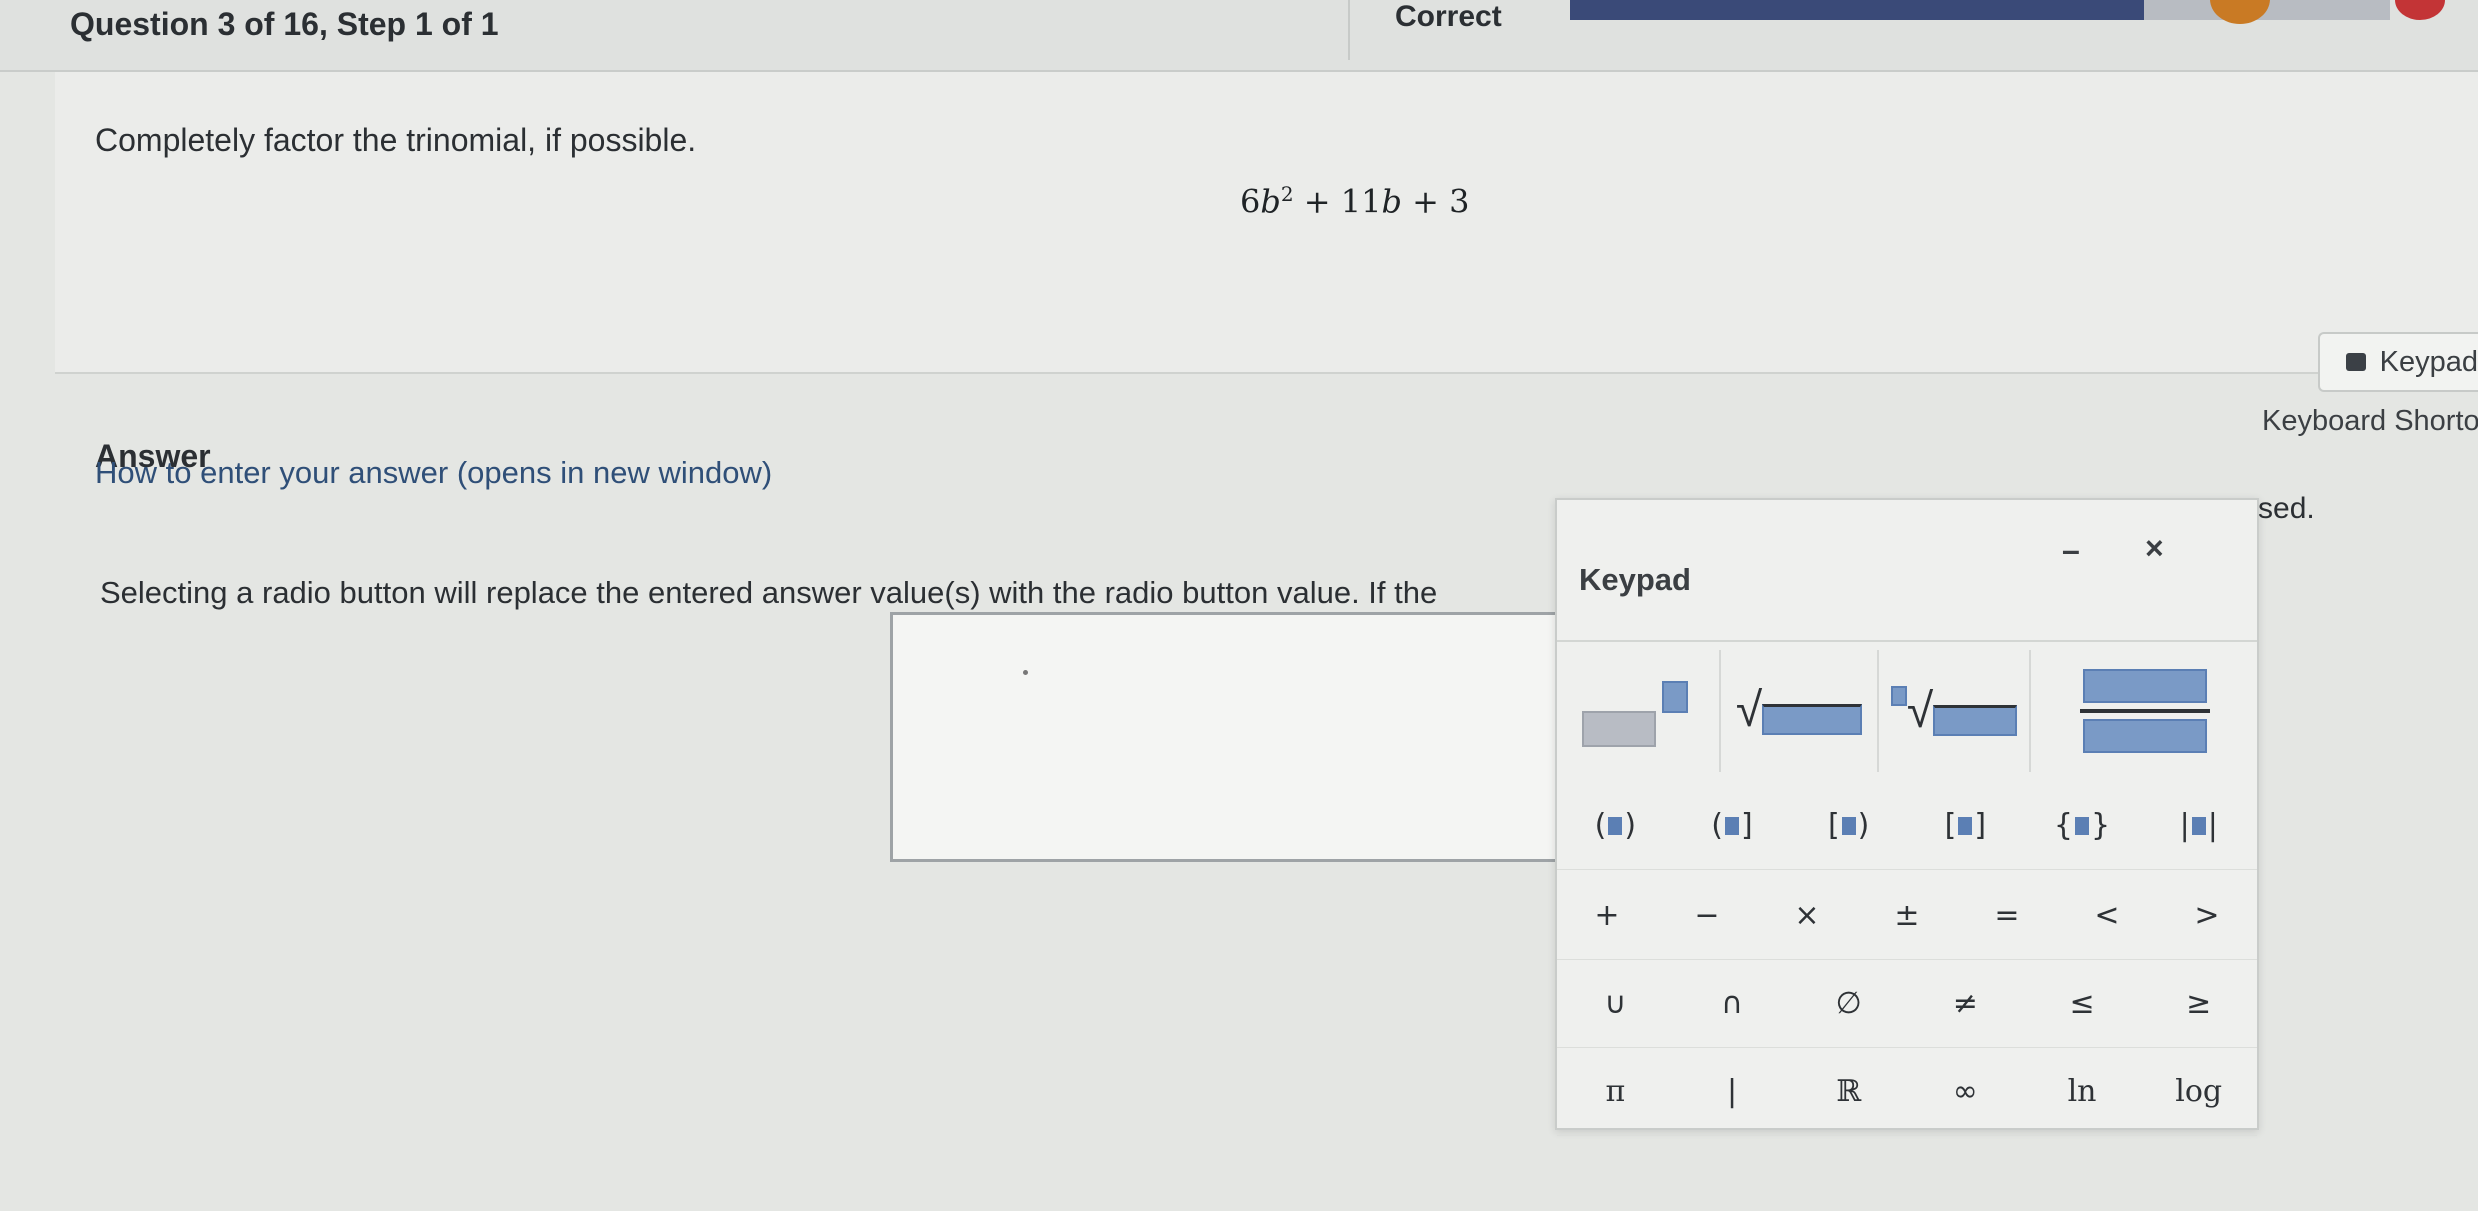 The image size is (2478, 1211). Describe the element at coordinates (2370, 421) in the screenshot. I see `keyboard-shortcuts-link: Keyboard Shorto` at that location.